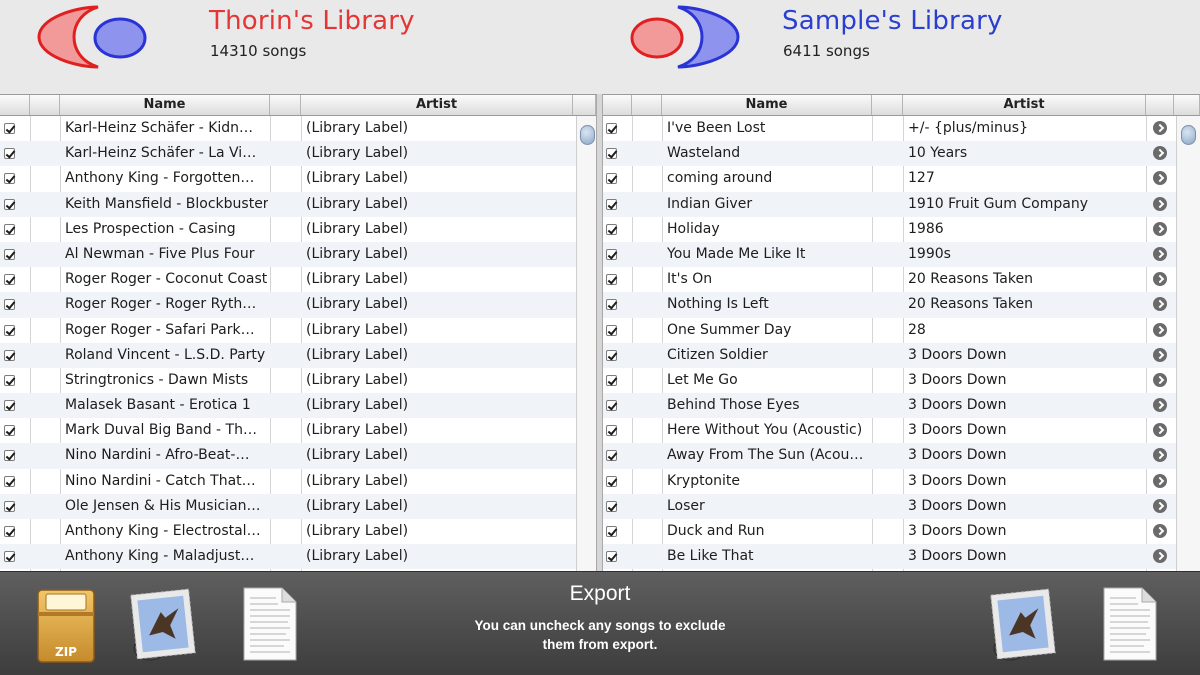 This screenshot has width=1200, height=675. I want to click on table-row: Citizen Soldier 3 Doors Down, so click(901, 355).